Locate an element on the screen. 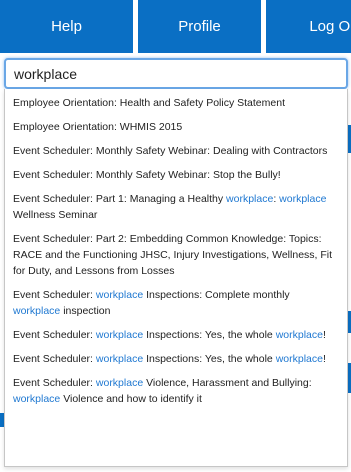 This screenshot has height=472, width=351. suggestion-text: Wellness Seminar is located at coordinates (55, 215).